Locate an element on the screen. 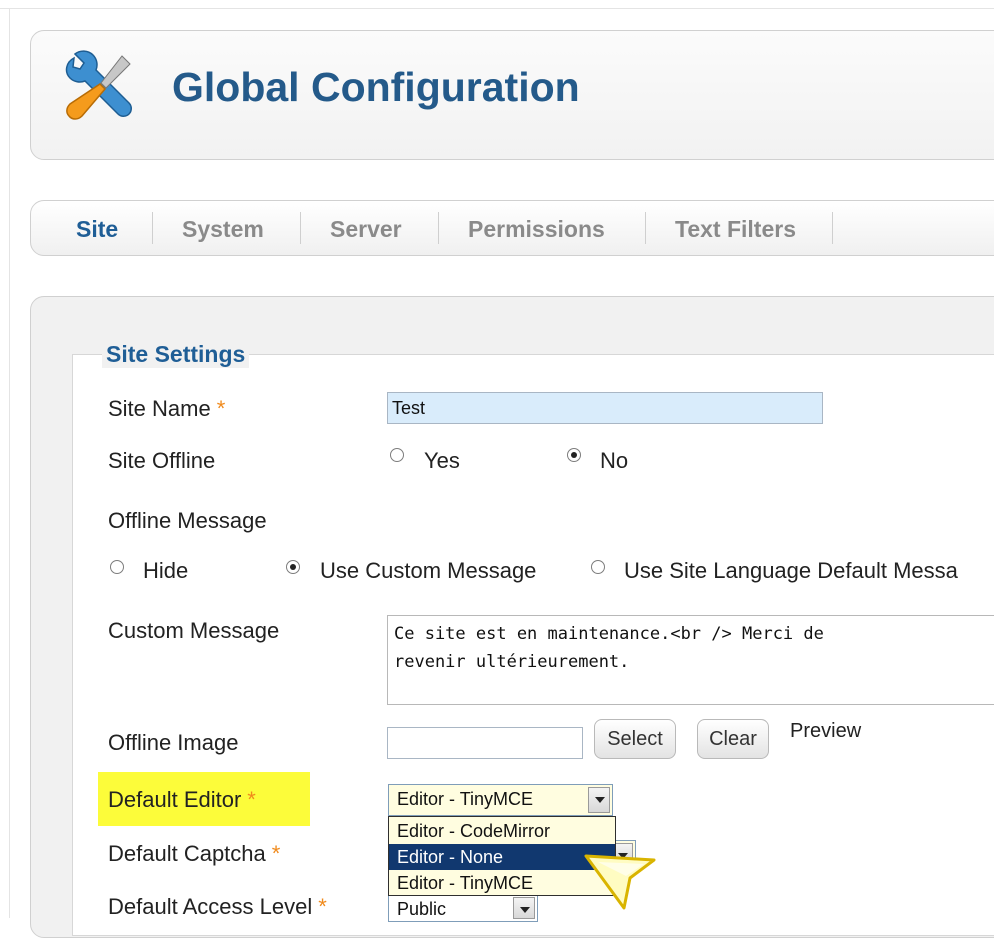 The width and height of the screenshot is (994, 938). default-editor-label: Default Editor * is located at coordinates (182, 799).